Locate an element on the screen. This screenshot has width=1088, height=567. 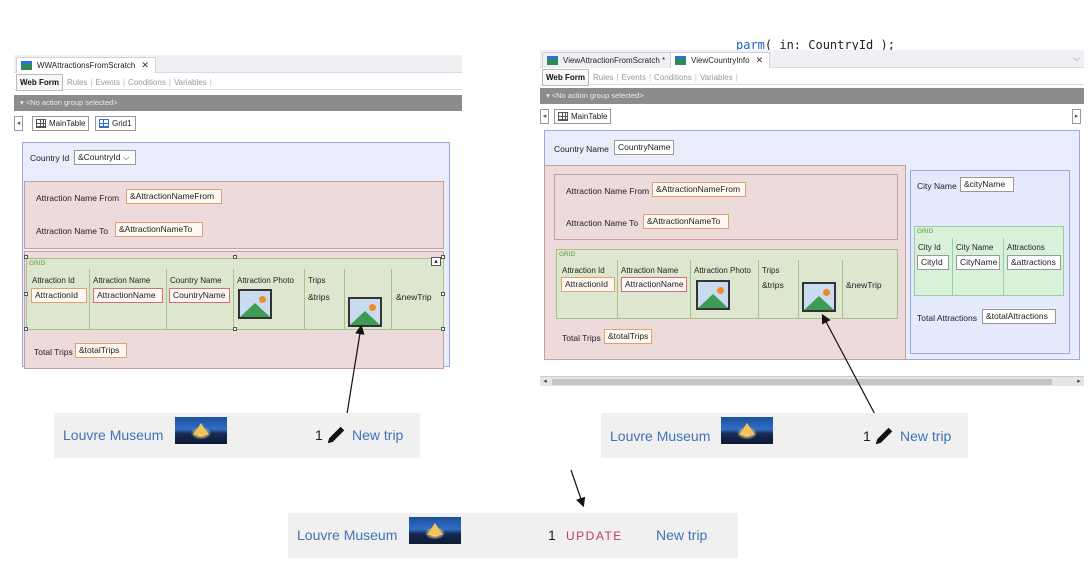
result-row-2: Louvre Museum 1 New trip is located at coordinates (784, 435).